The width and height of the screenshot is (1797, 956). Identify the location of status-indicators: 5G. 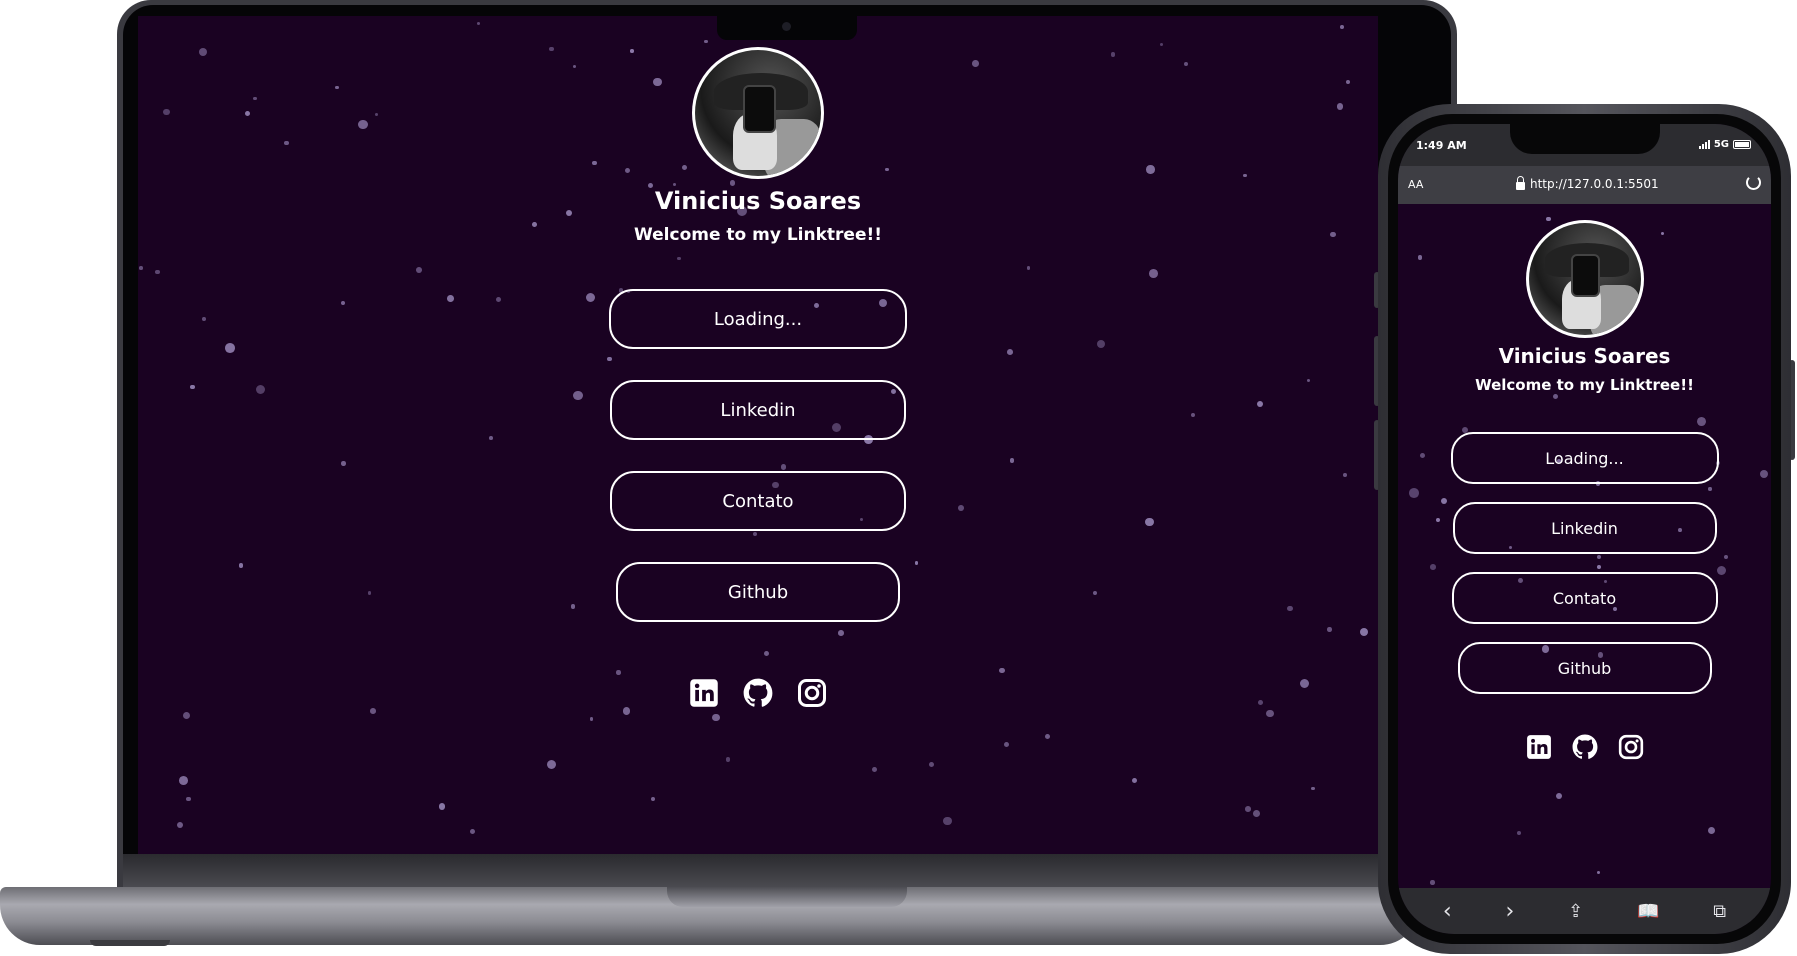
(1724, 144).